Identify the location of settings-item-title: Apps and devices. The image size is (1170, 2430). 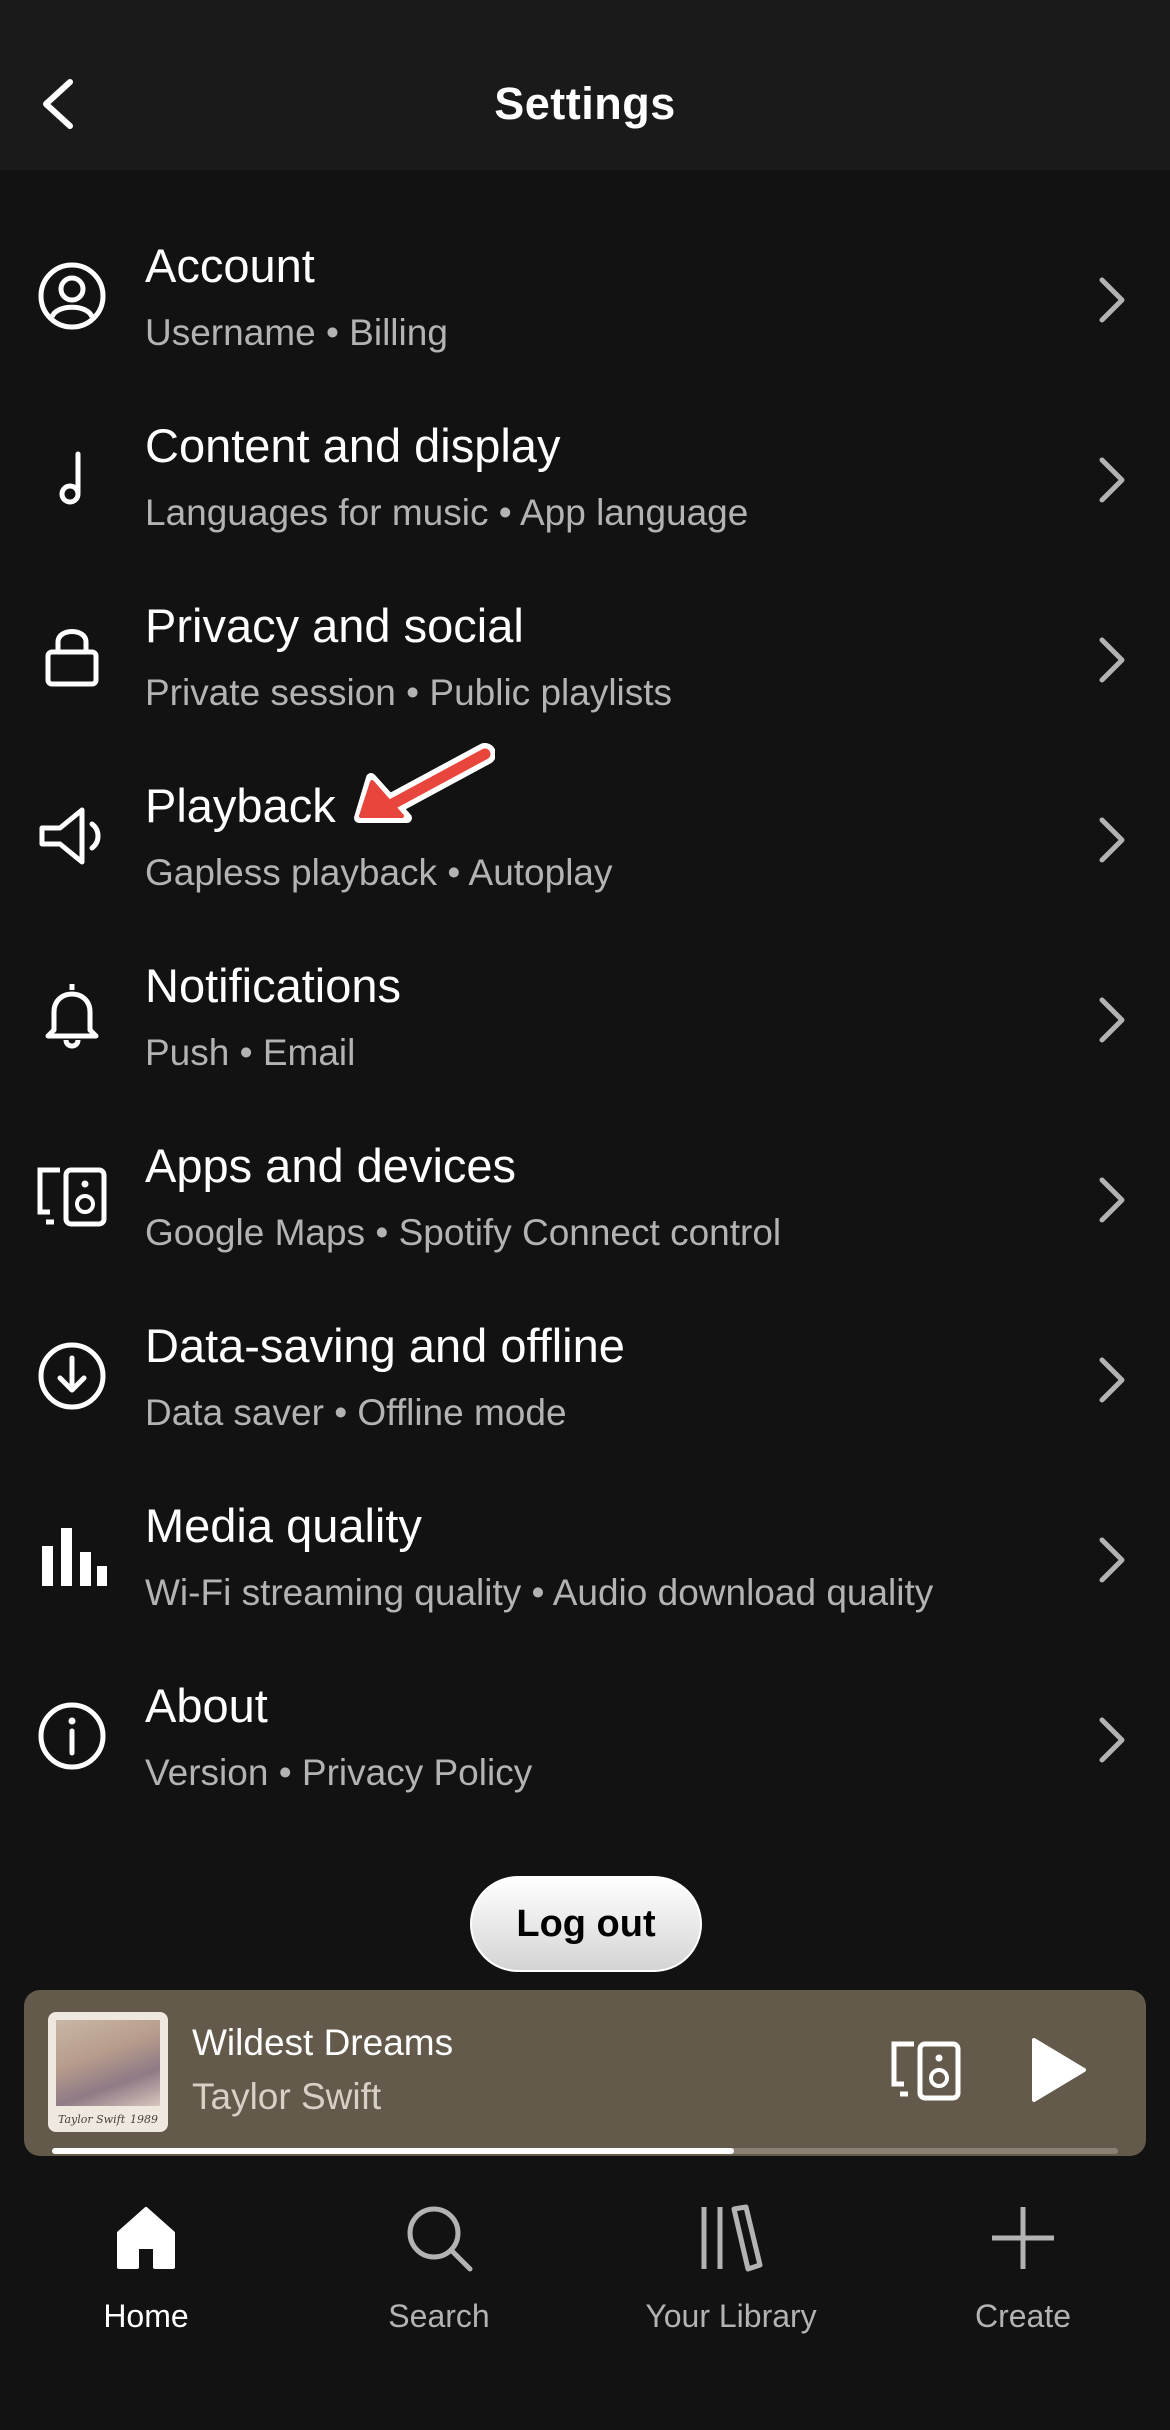
(331, 1165).